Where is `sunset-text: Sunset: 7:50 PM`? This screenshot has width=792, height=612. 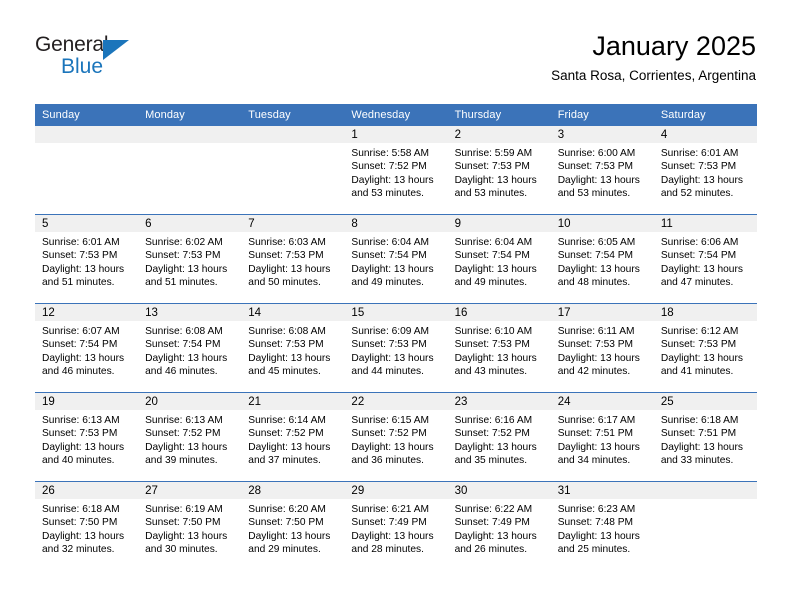 sunset-text: Sunset: 7:50 PM is located at coordinates (80, 523).